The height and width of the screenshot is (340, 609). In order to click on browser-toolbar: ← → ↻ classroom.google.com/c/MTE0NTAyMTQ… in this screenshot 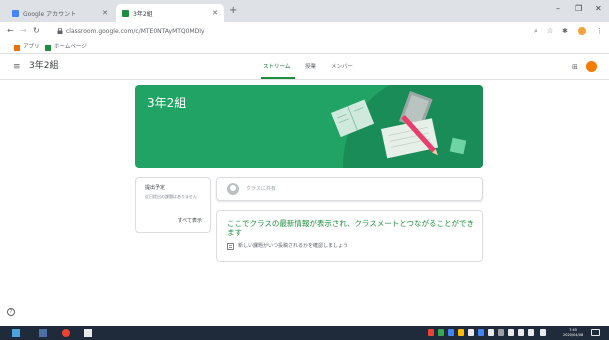, I will do `click(304, 31)`.